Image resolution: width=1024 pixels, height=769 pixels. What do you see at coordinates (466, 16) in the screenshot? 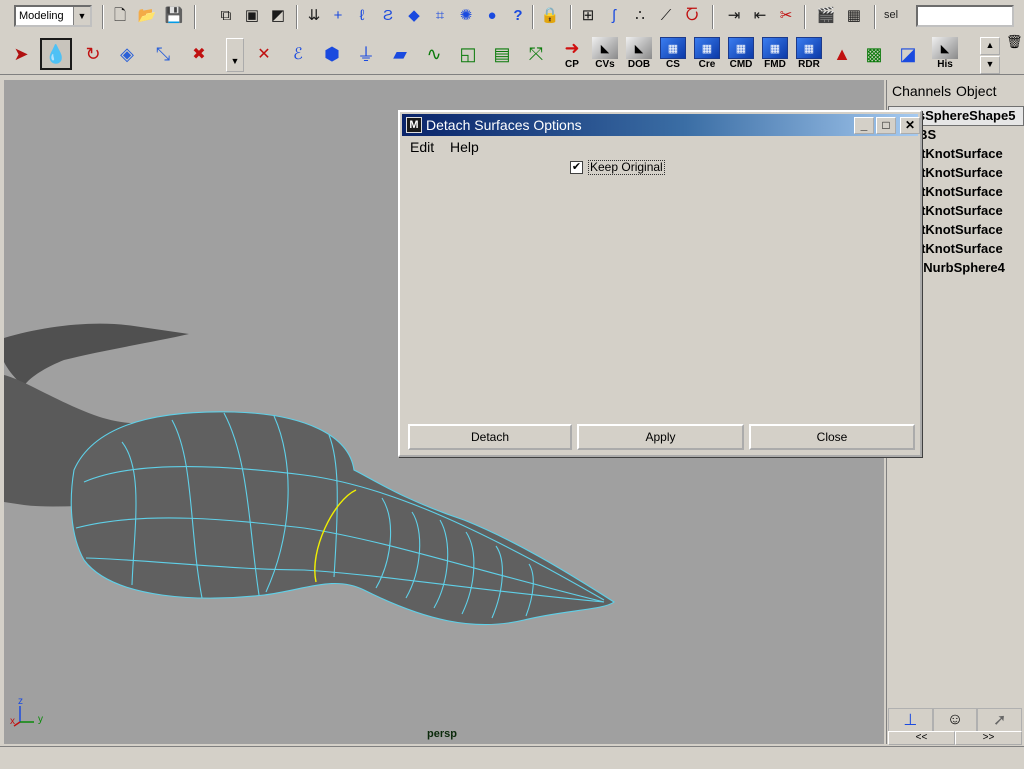
I see `select-dynamic-icon: ✺` at bounding box center [466, 16].